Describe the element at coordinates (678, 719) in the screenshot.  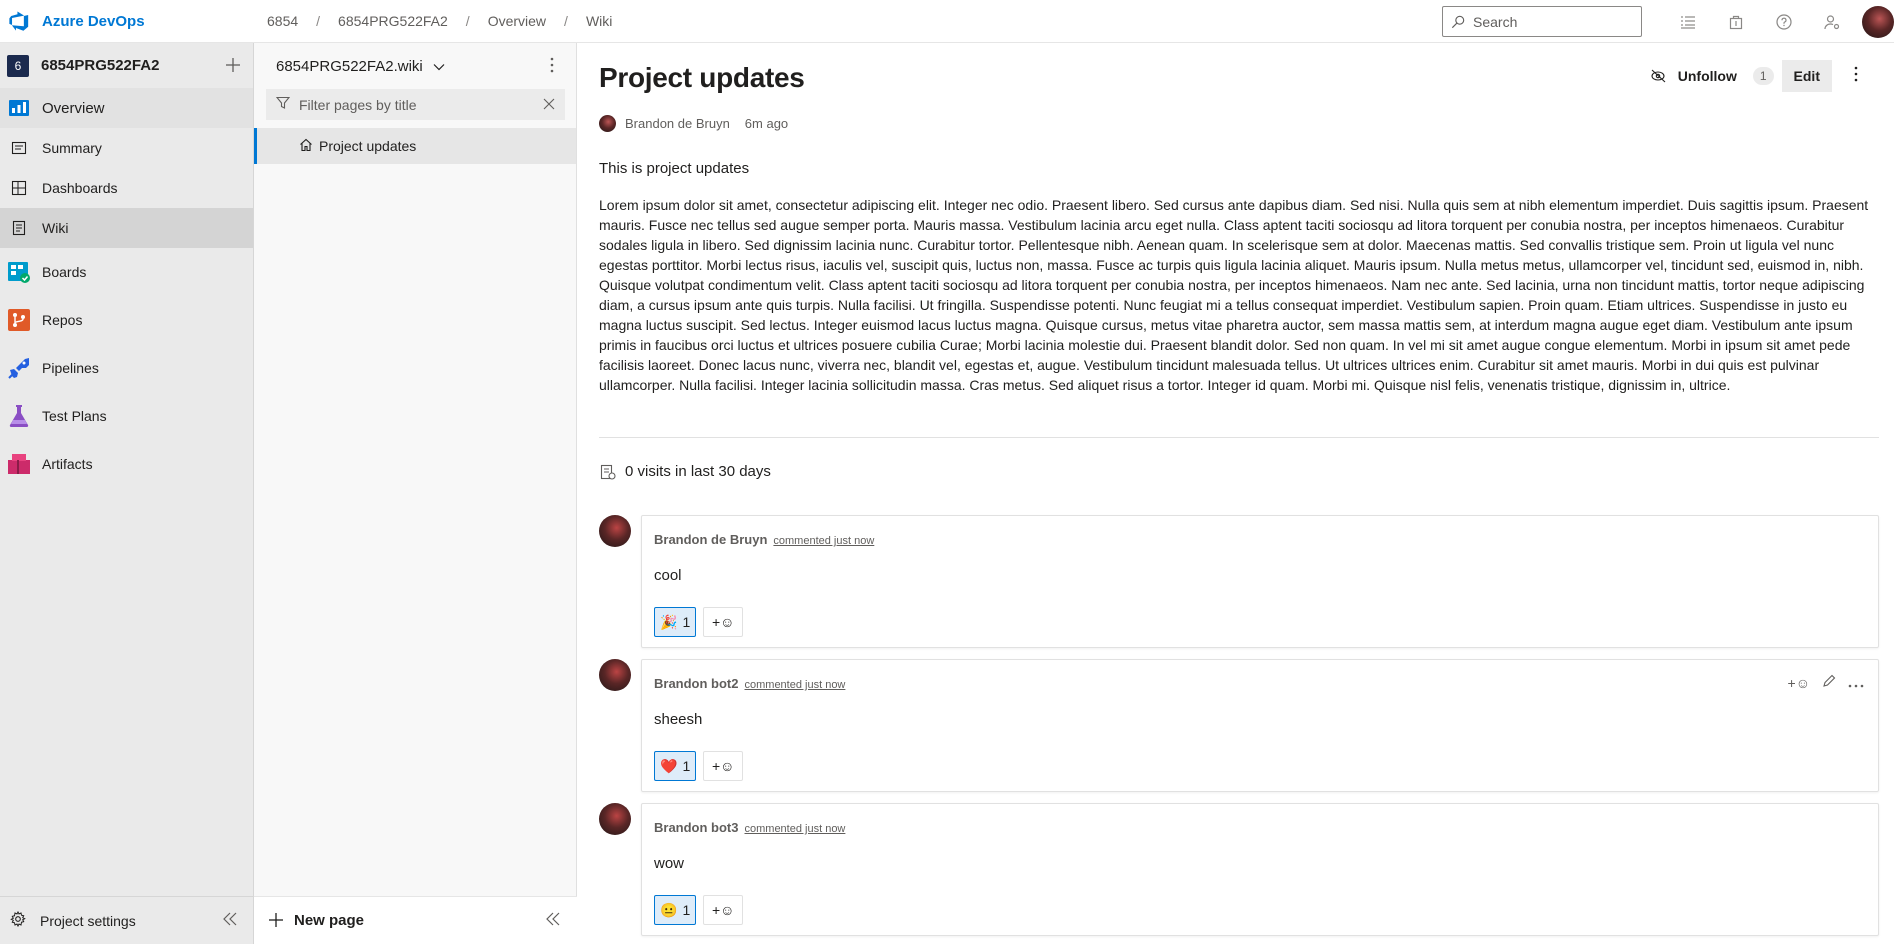
I see `comment-text: sheesh` at that location.